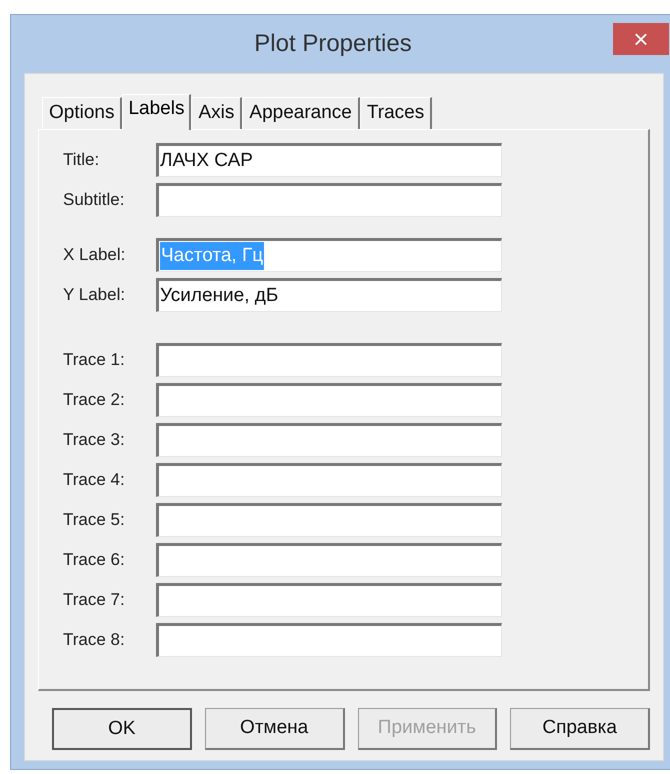  What do you see at coordinates (94, 200) in the screenshot?
I see `field-label: Subtitle:` at bounding box center [94, 200].